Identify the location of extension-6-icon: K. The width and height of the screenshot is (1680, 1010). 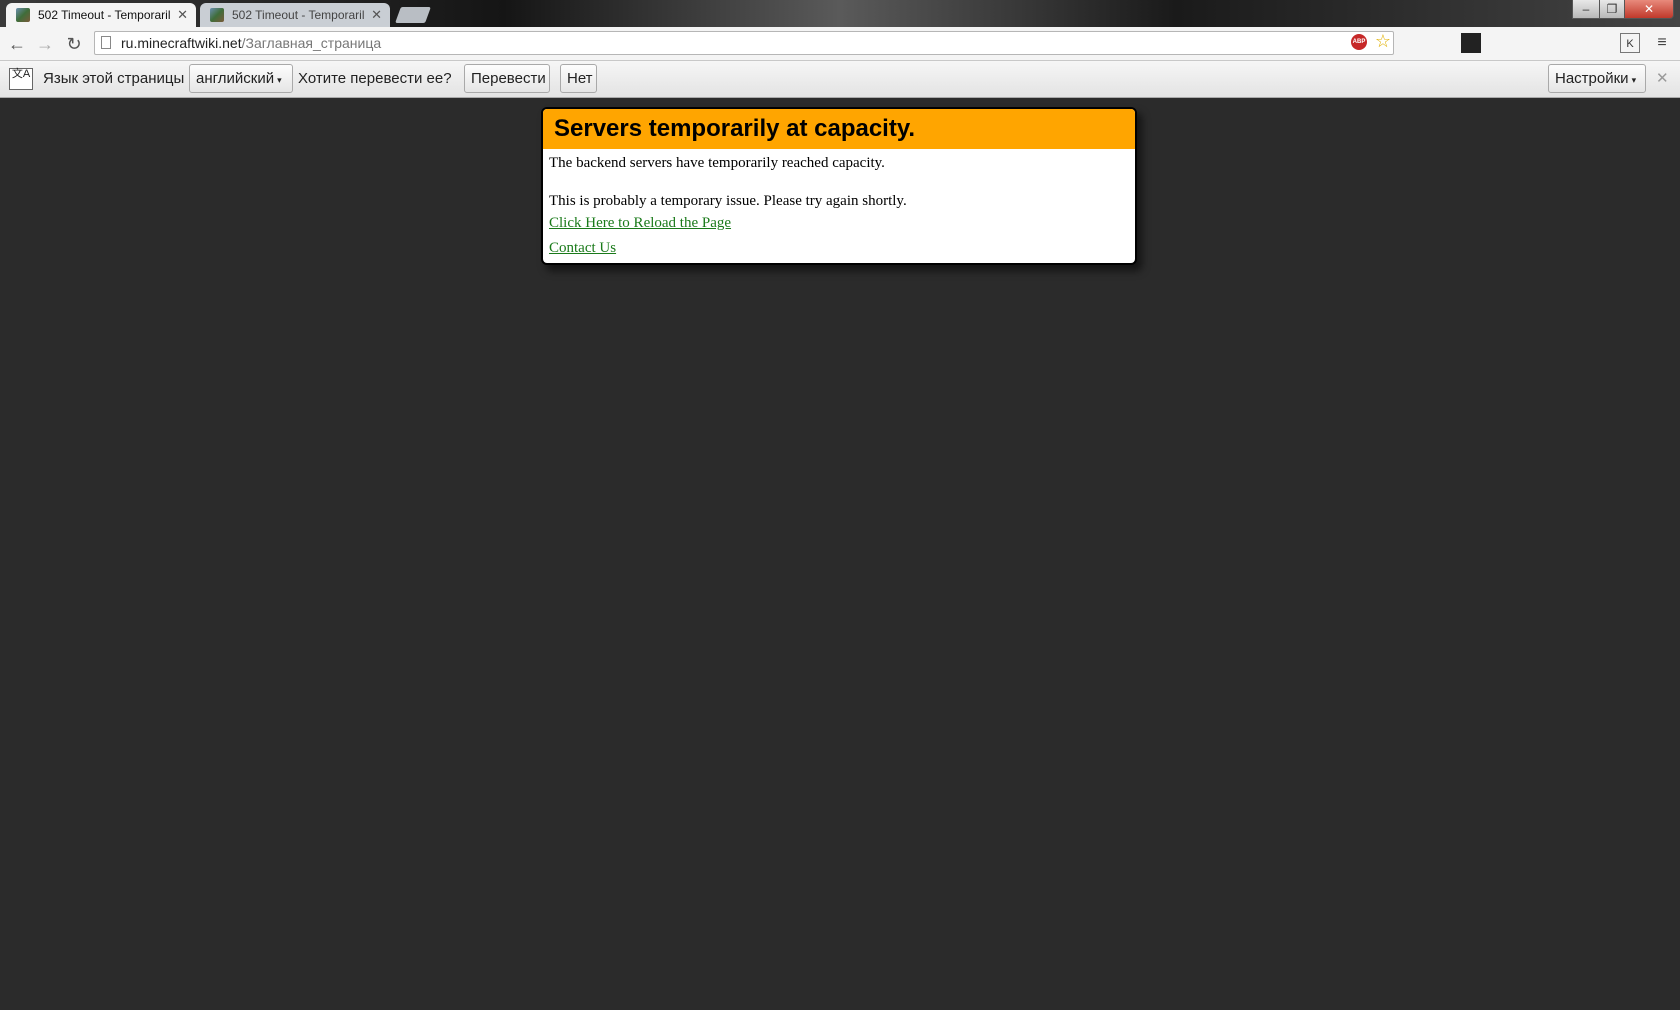
(1630, 43).